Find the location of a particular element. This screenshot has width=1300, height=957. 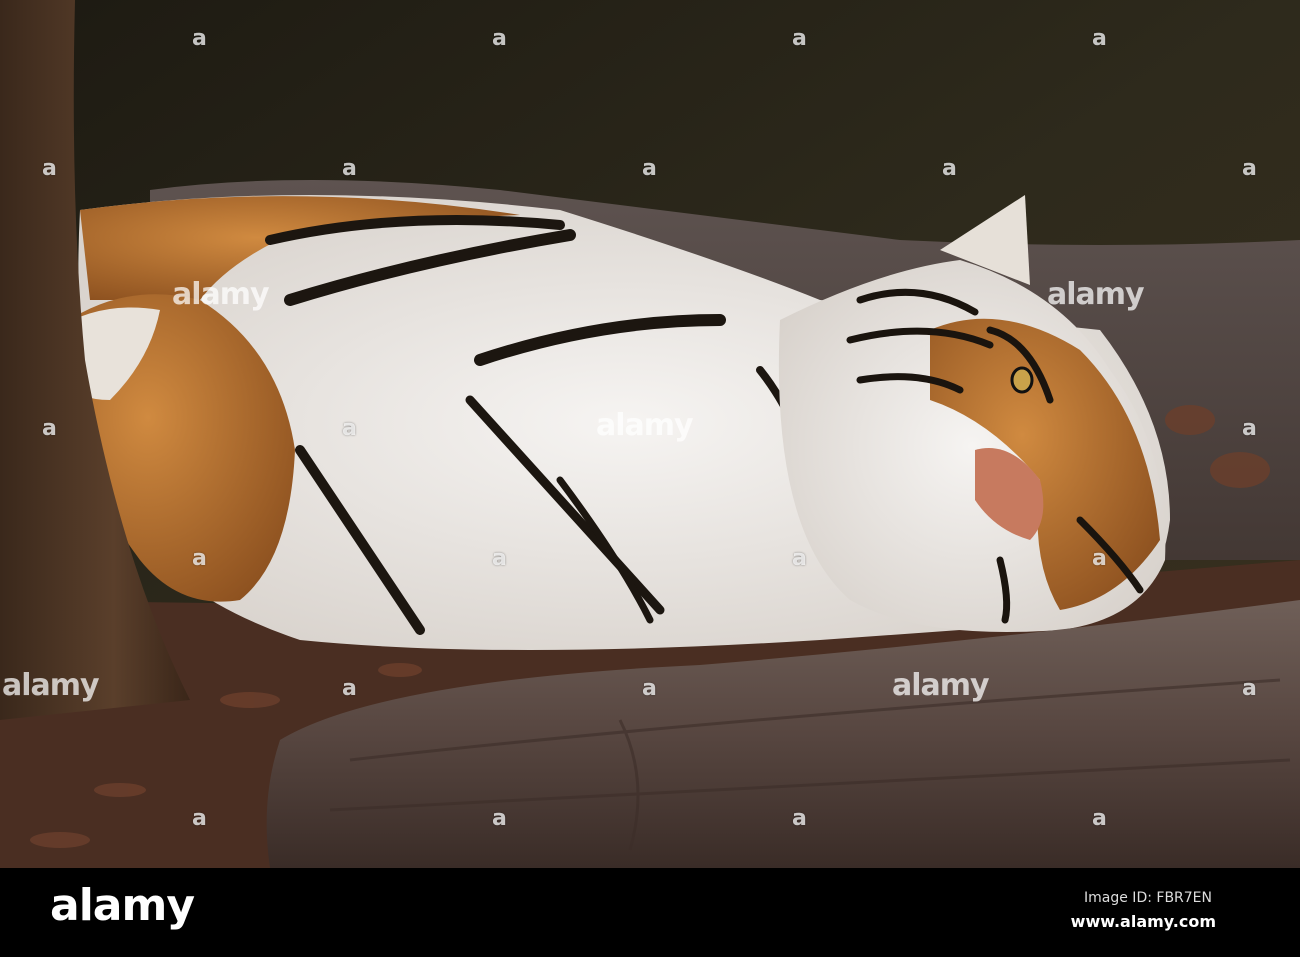

footer-bar: alamy Image ID: FBR7EN www.alamy.com is located at coordinates (650, 912).